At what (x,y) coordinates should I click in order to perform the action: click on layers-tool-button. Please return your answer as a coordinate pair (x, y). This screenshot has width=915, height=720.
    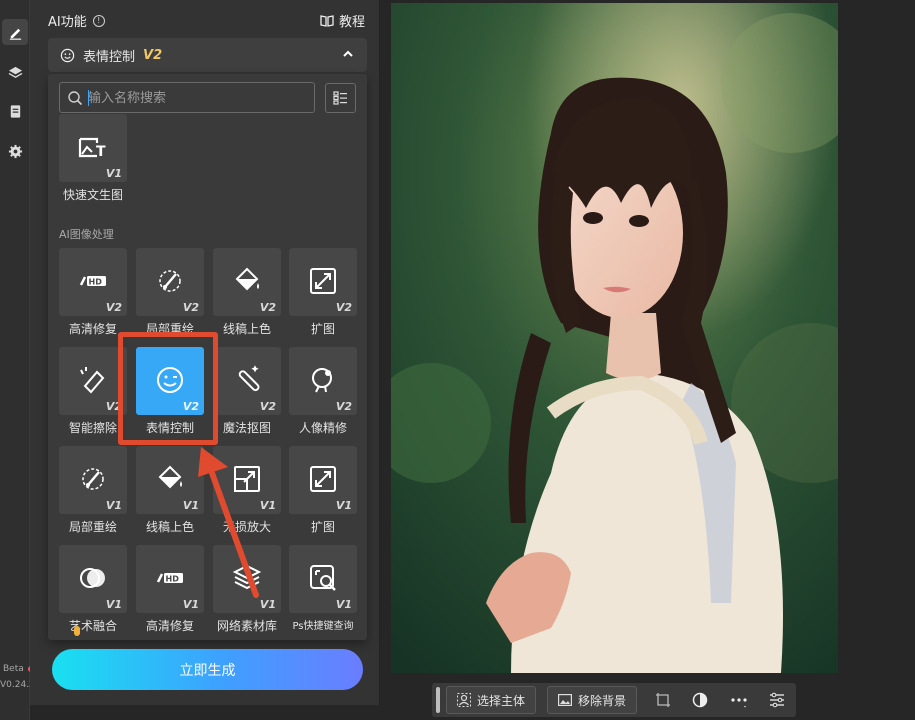
    Looking at the image, I should click on (15, 72).